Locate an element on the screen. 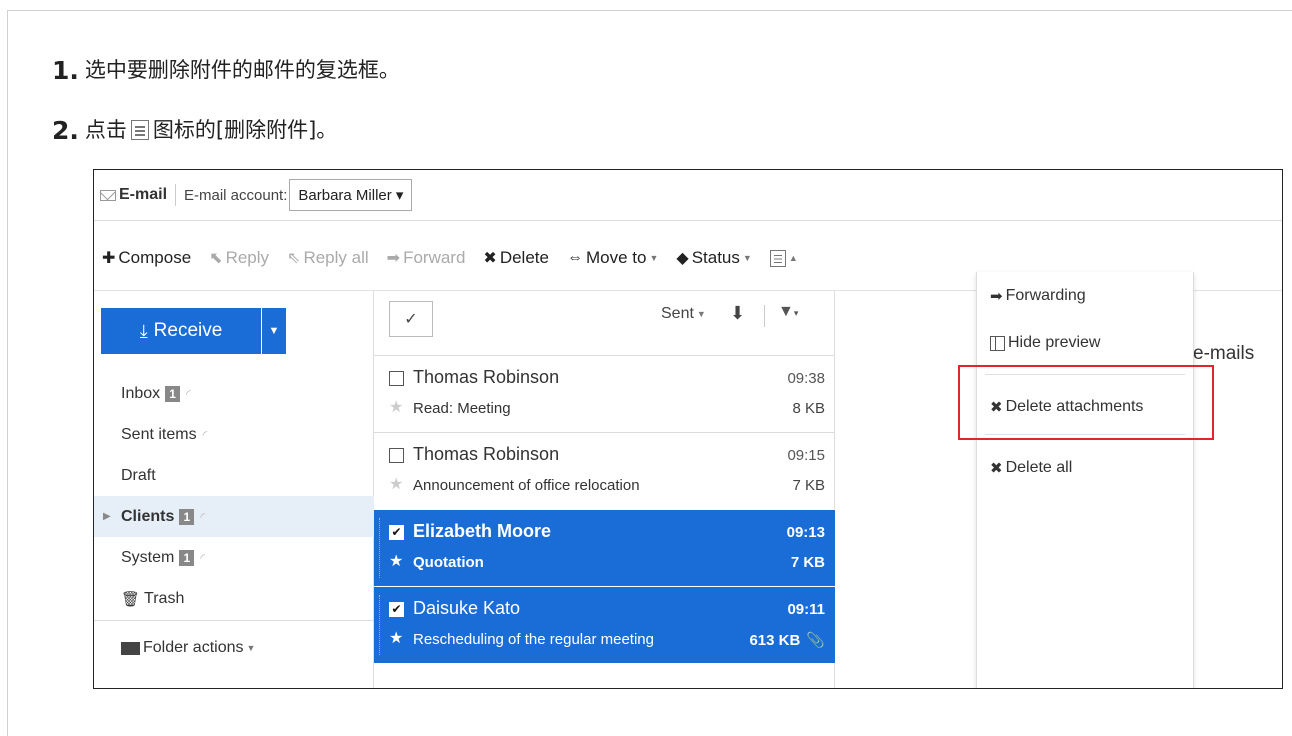  app-title: E-mail is located at coordinates (143, 194).